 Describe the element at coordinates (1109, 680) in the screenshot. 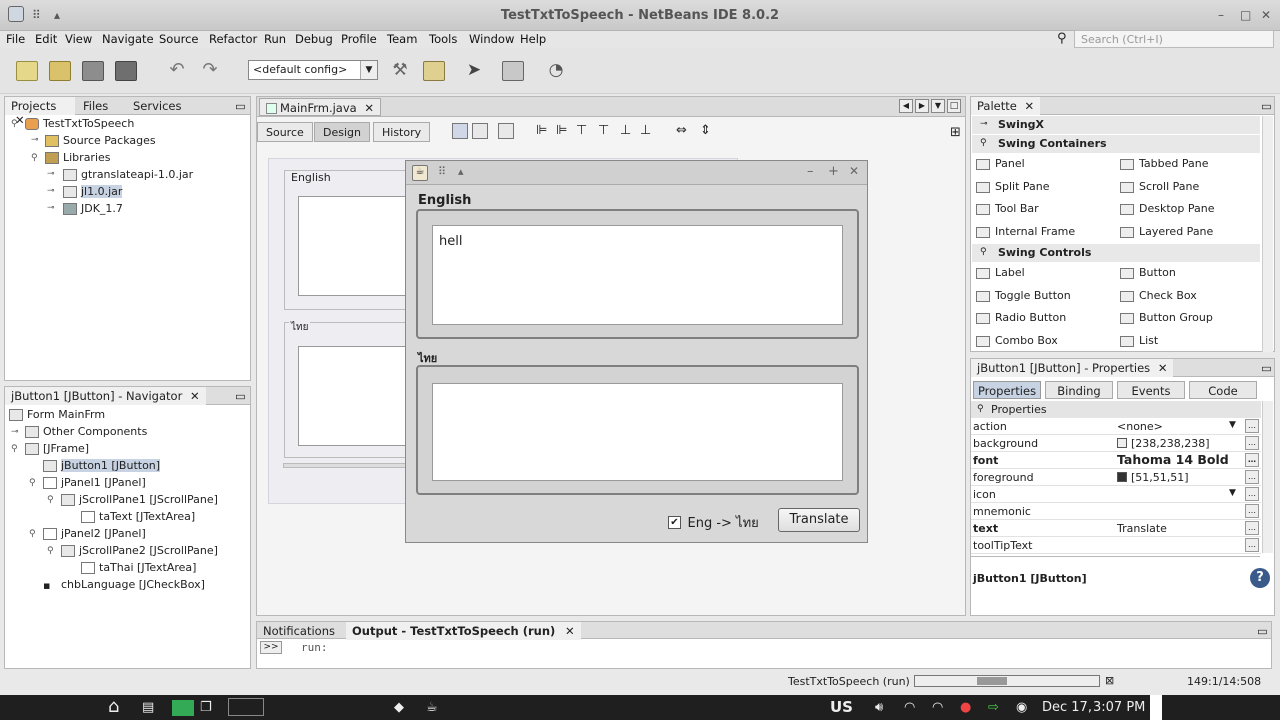

I see `cancel-task-icon: ⊠` at that location.